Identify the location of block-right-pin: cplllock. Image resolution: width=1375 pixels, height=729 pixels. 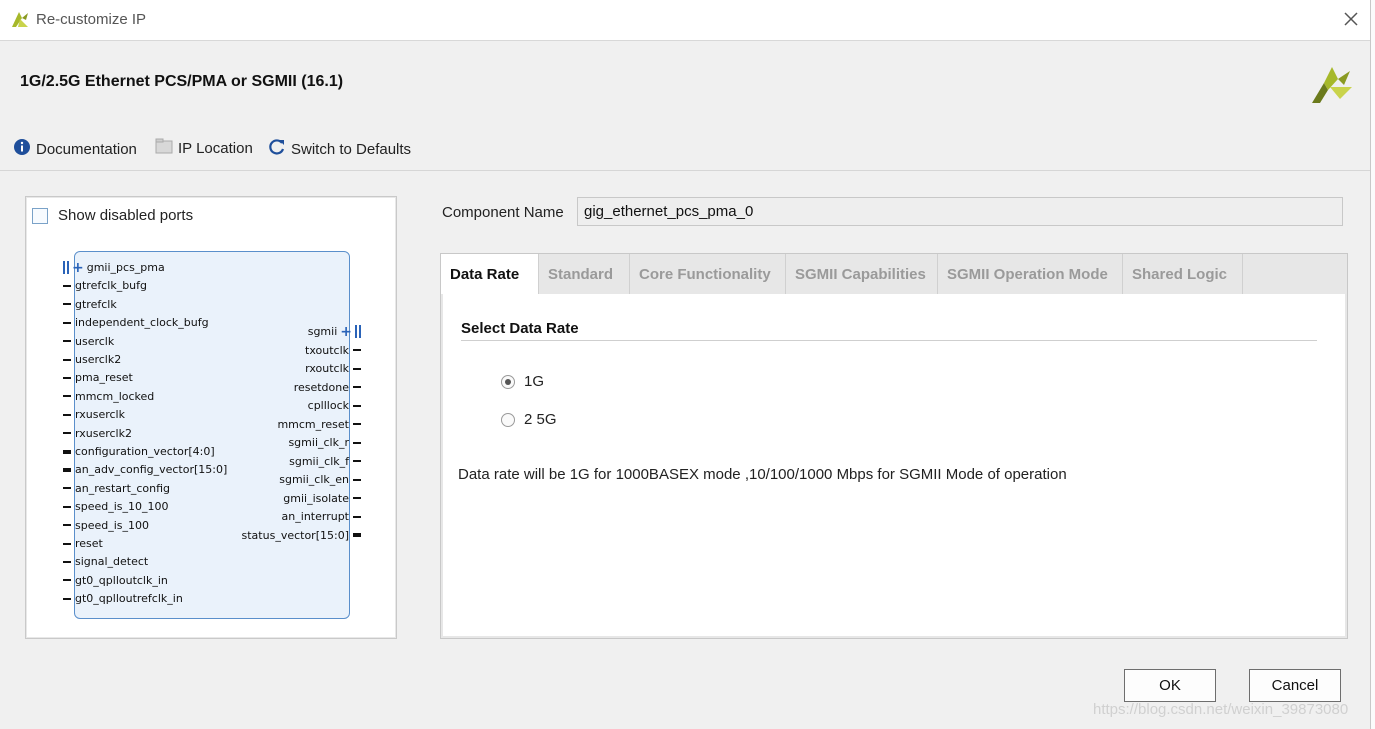
(334, 405).